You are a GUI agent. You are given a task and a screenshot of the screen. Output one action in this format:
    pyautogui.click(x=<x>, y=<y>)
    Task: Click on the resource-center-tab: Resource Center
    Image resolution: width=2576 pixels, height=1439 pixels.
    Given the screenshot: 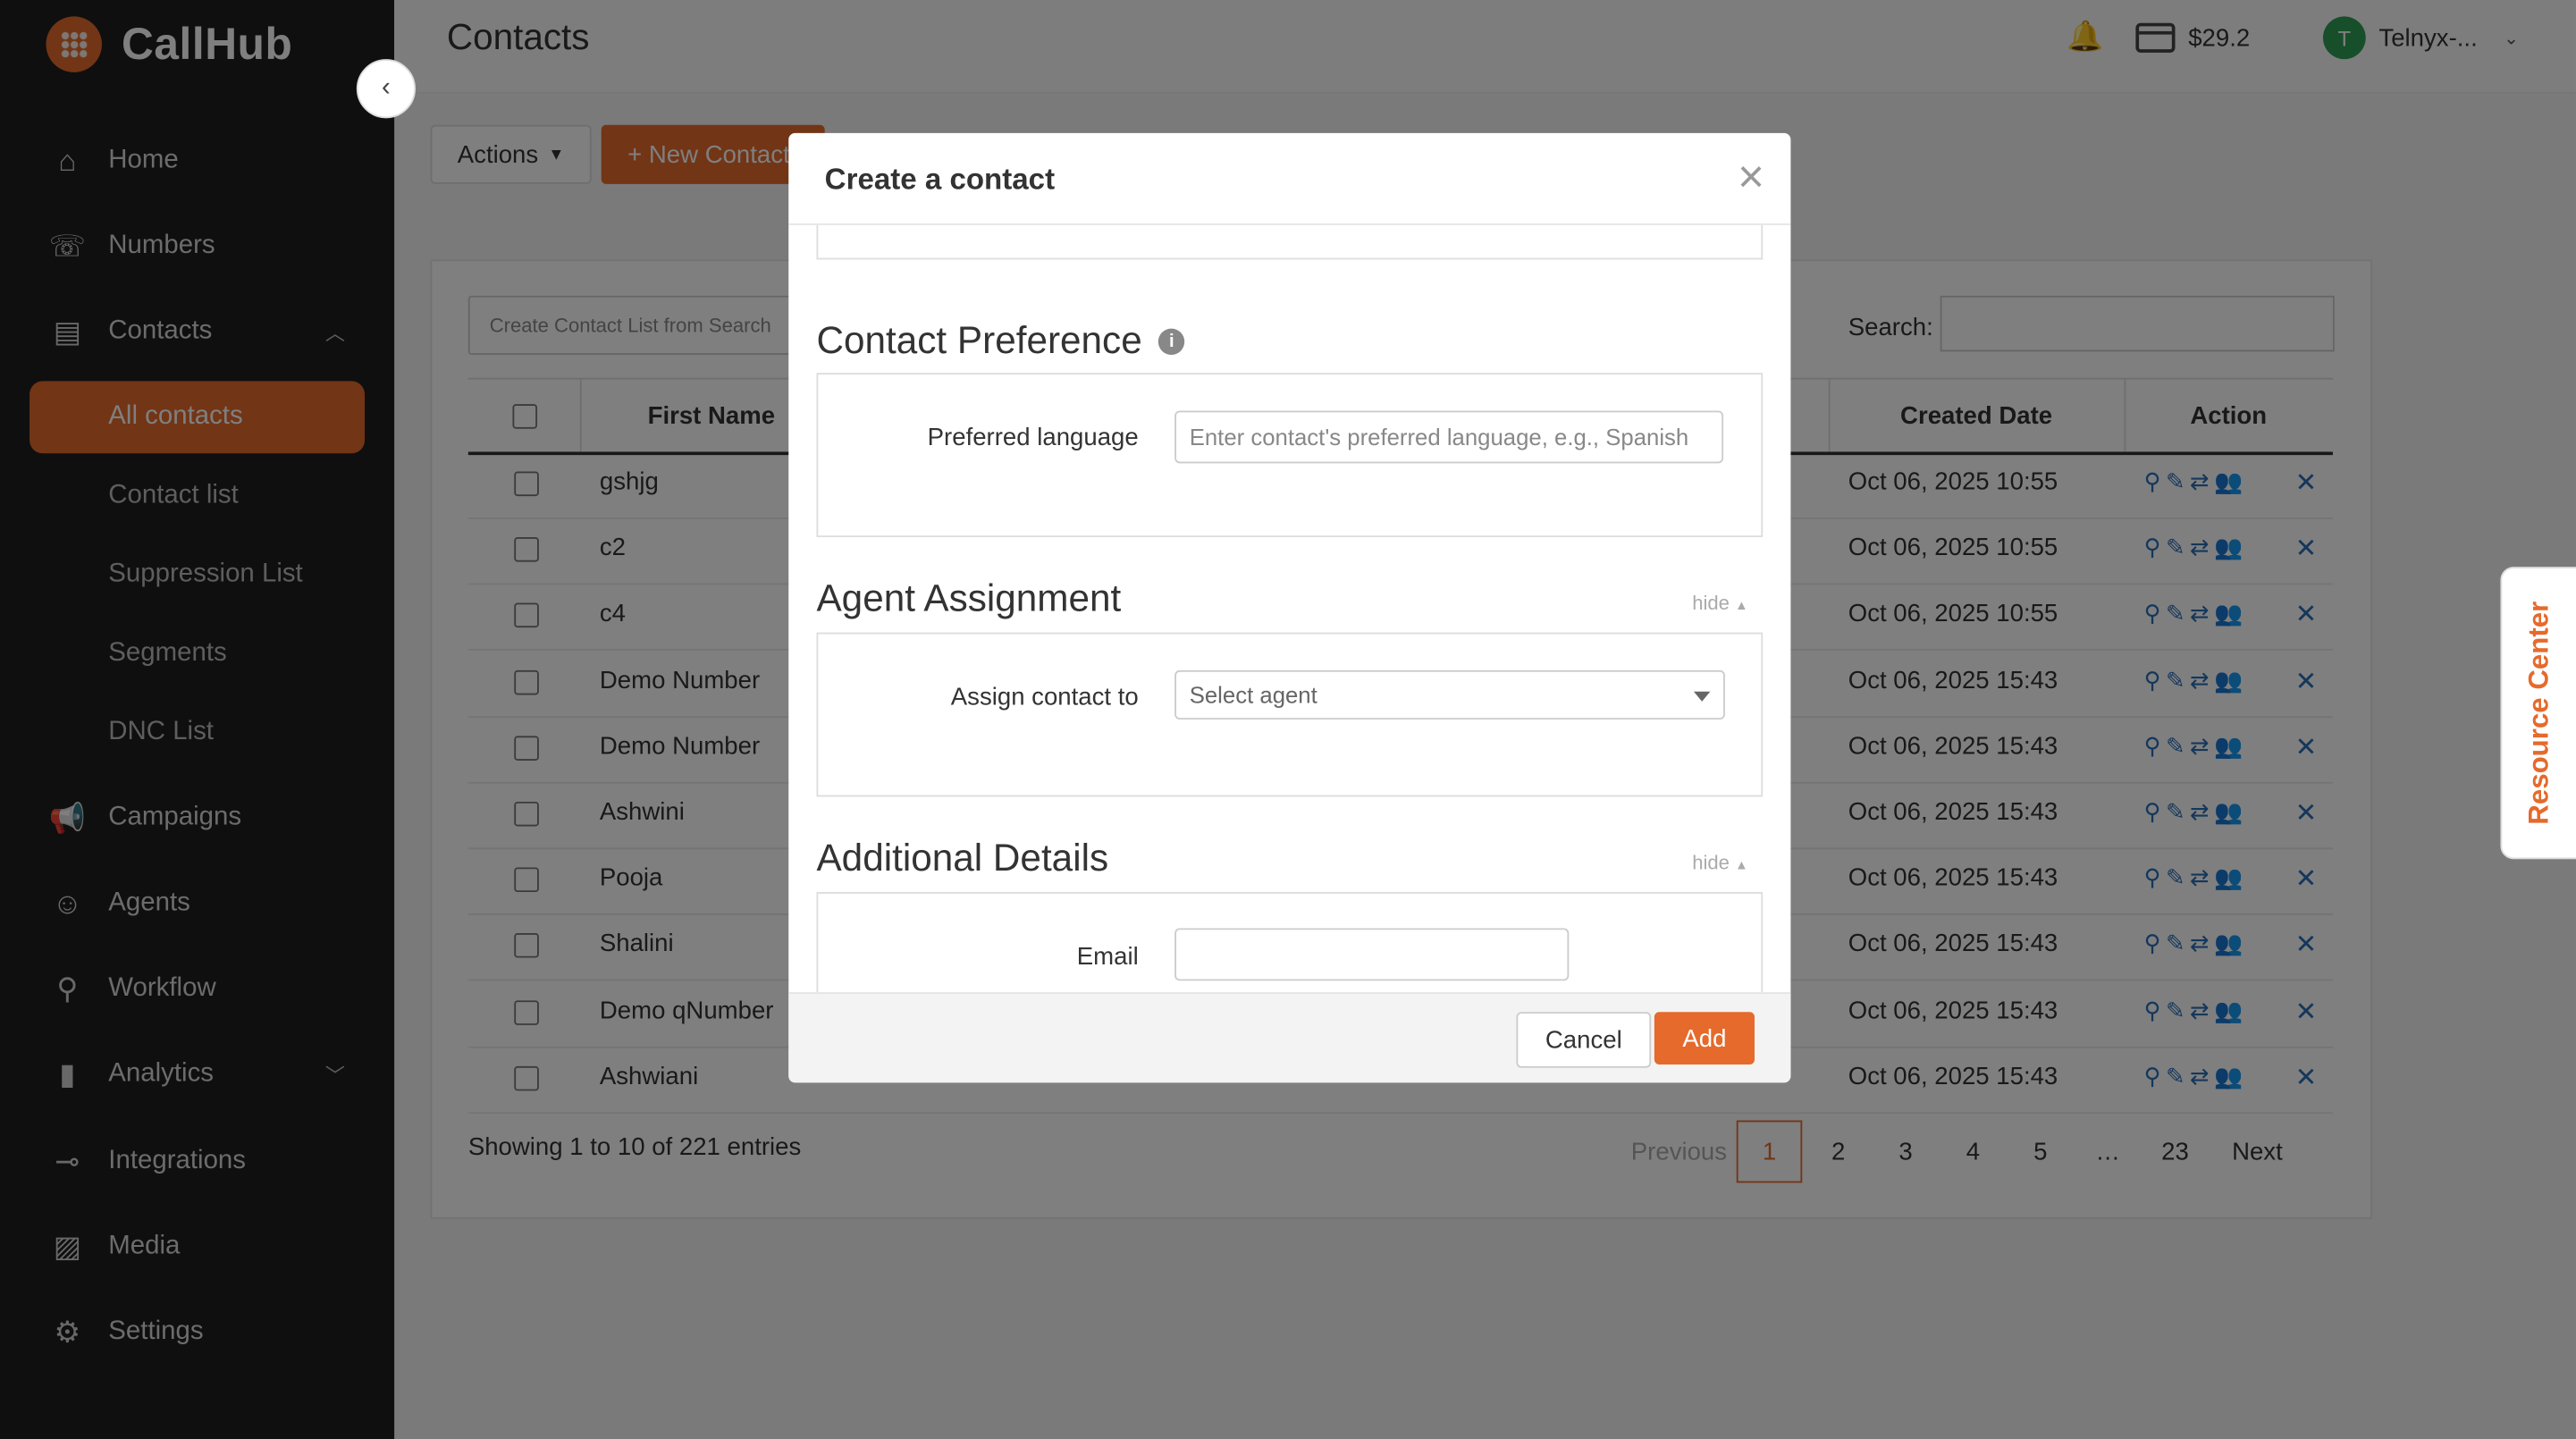 What is the action you would take?
    pyautogui.click(x=2538, y=713)
    